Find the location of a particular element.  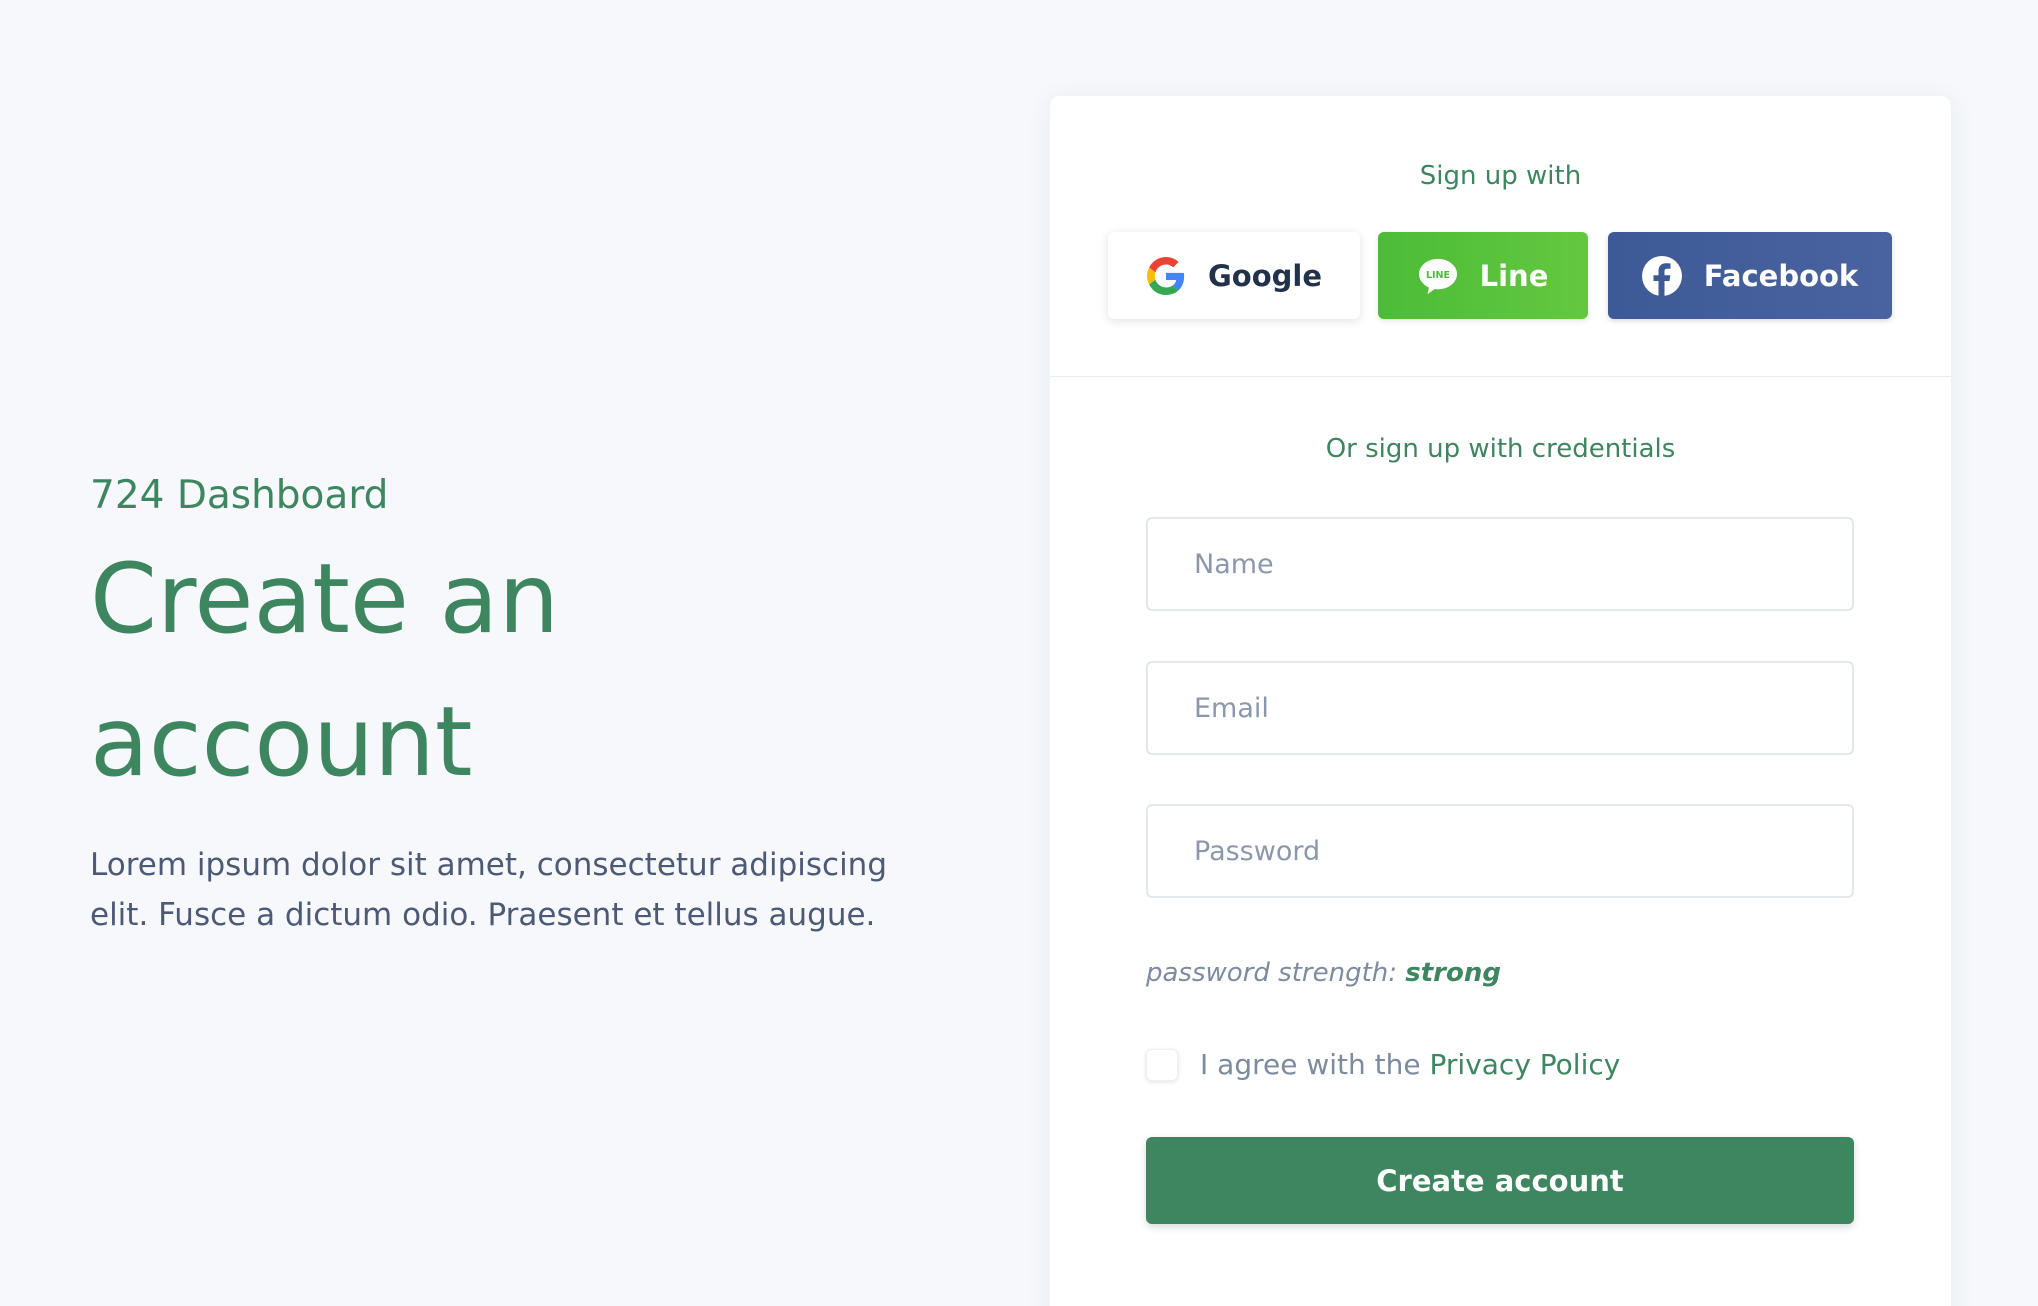

facebook-signup-button: Facebook is located at coordinates (1750, 275).